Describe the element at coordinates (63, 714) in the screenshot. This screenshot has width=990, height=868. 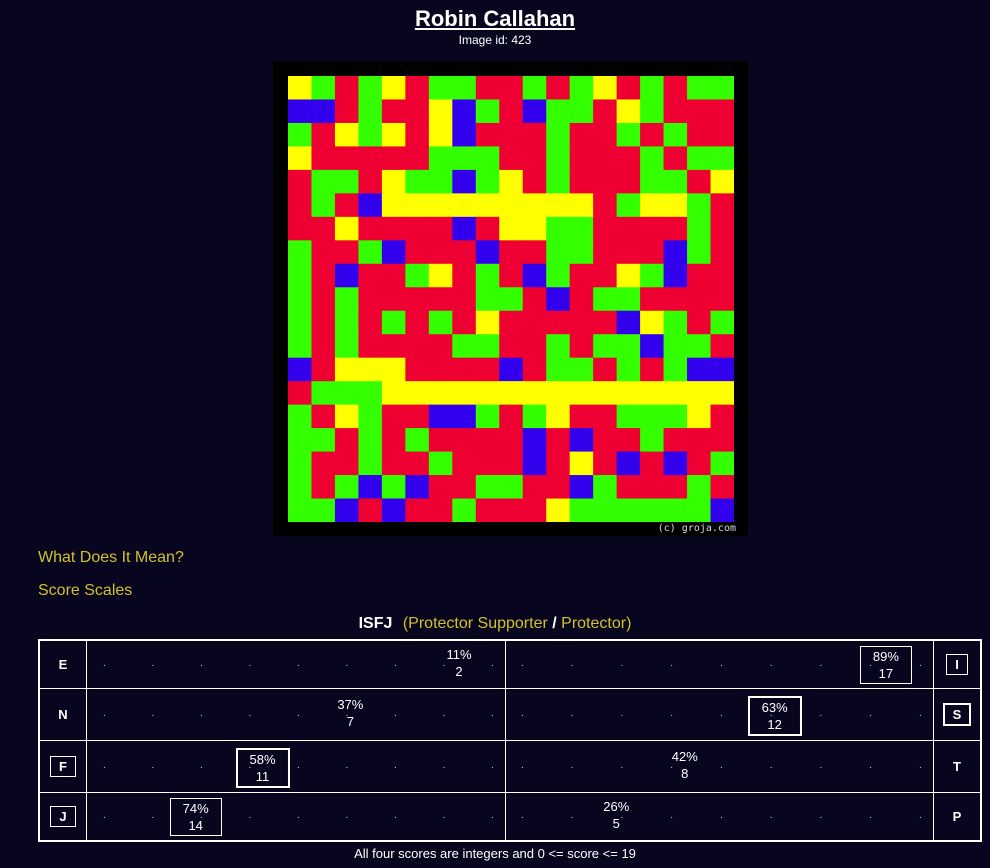
I see `scale-left-letter: N` at that location.